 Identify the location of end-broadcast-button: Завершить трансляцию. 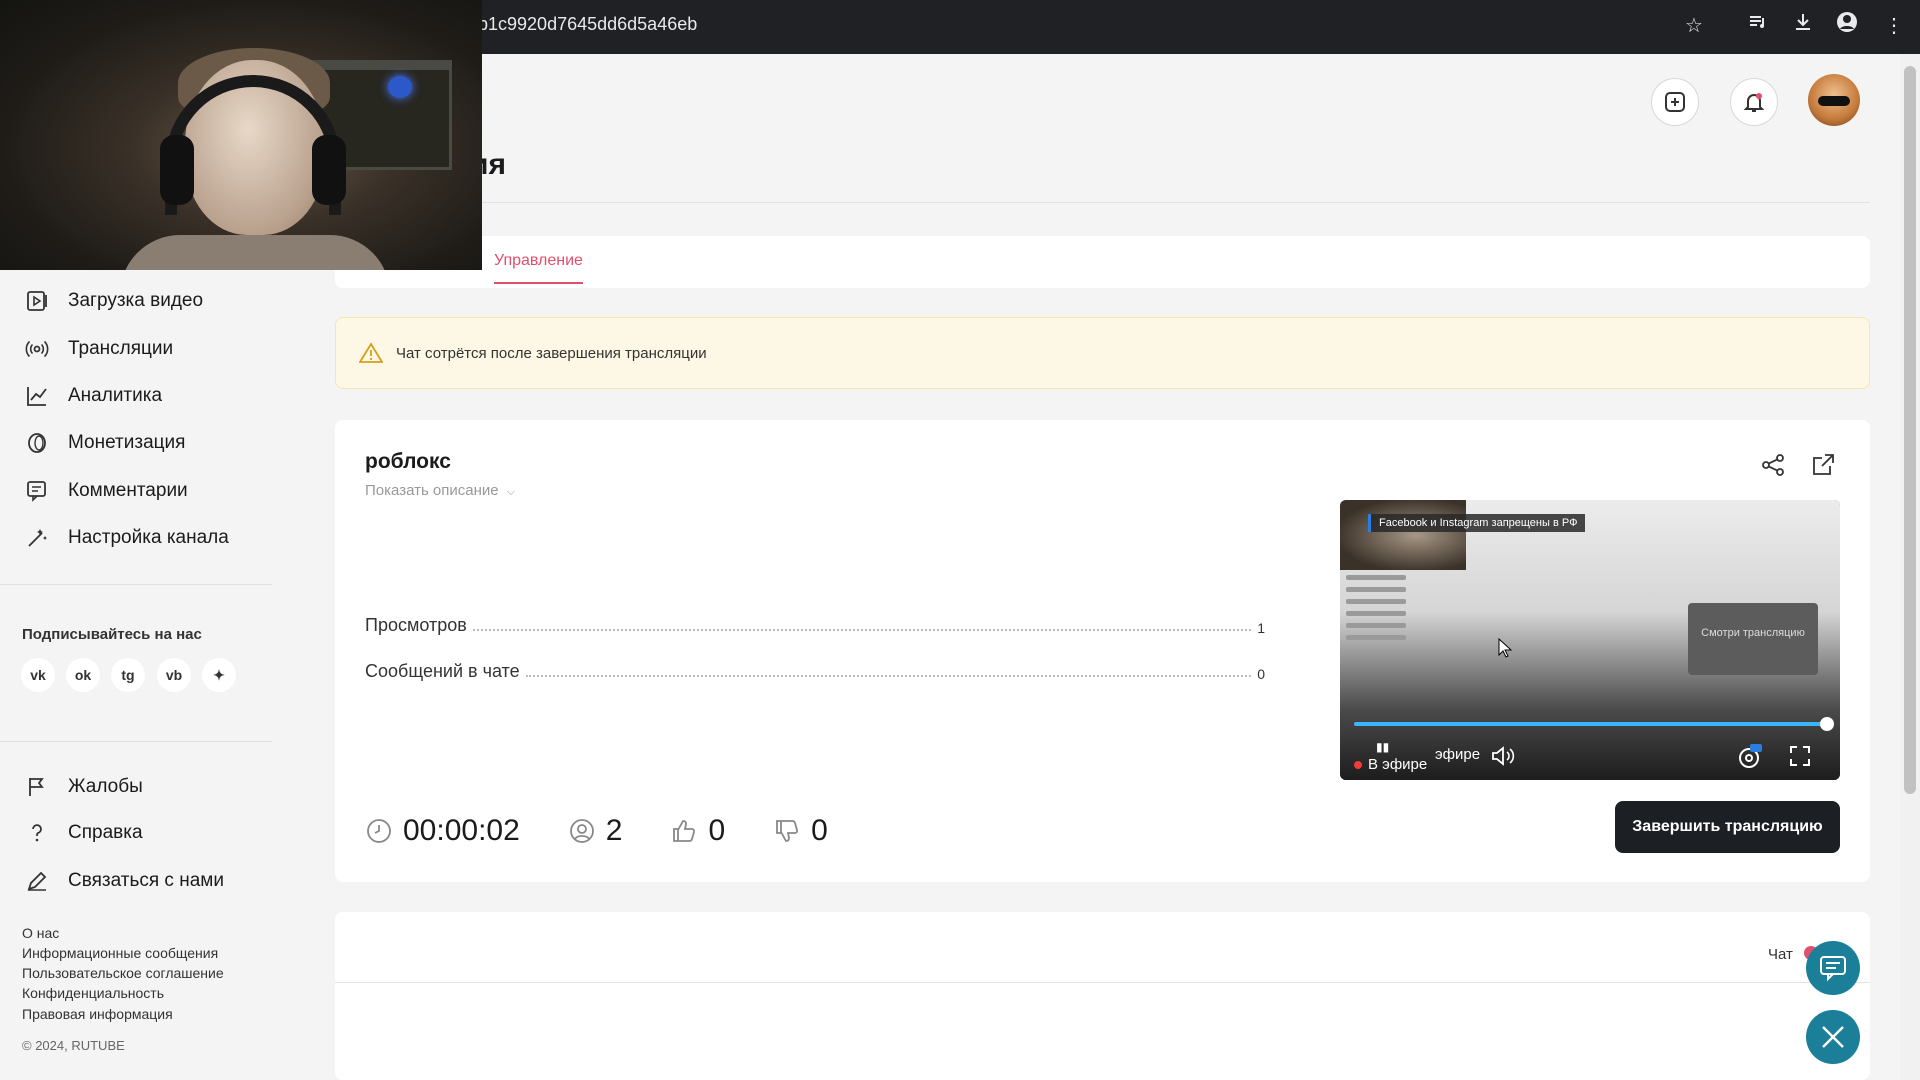
(1727, 827).